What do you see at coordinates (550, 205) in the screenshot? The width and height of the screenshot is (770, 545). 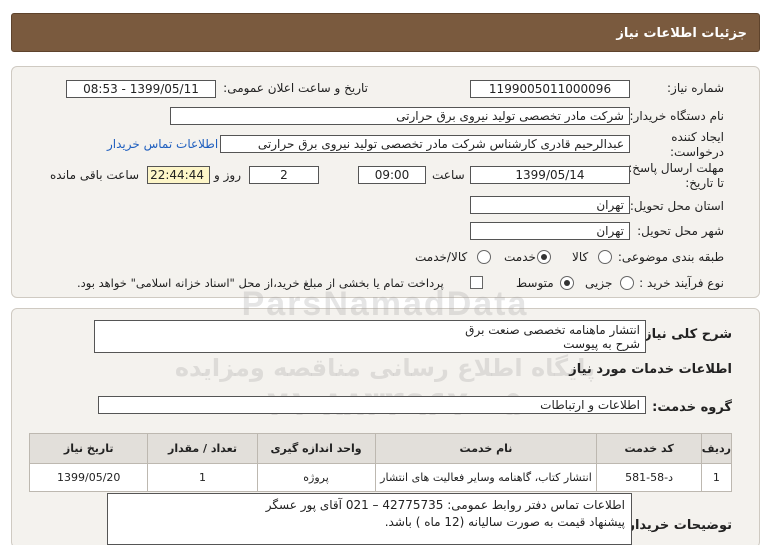 I see `province-field: تهران` at bounding box center [550, 205].